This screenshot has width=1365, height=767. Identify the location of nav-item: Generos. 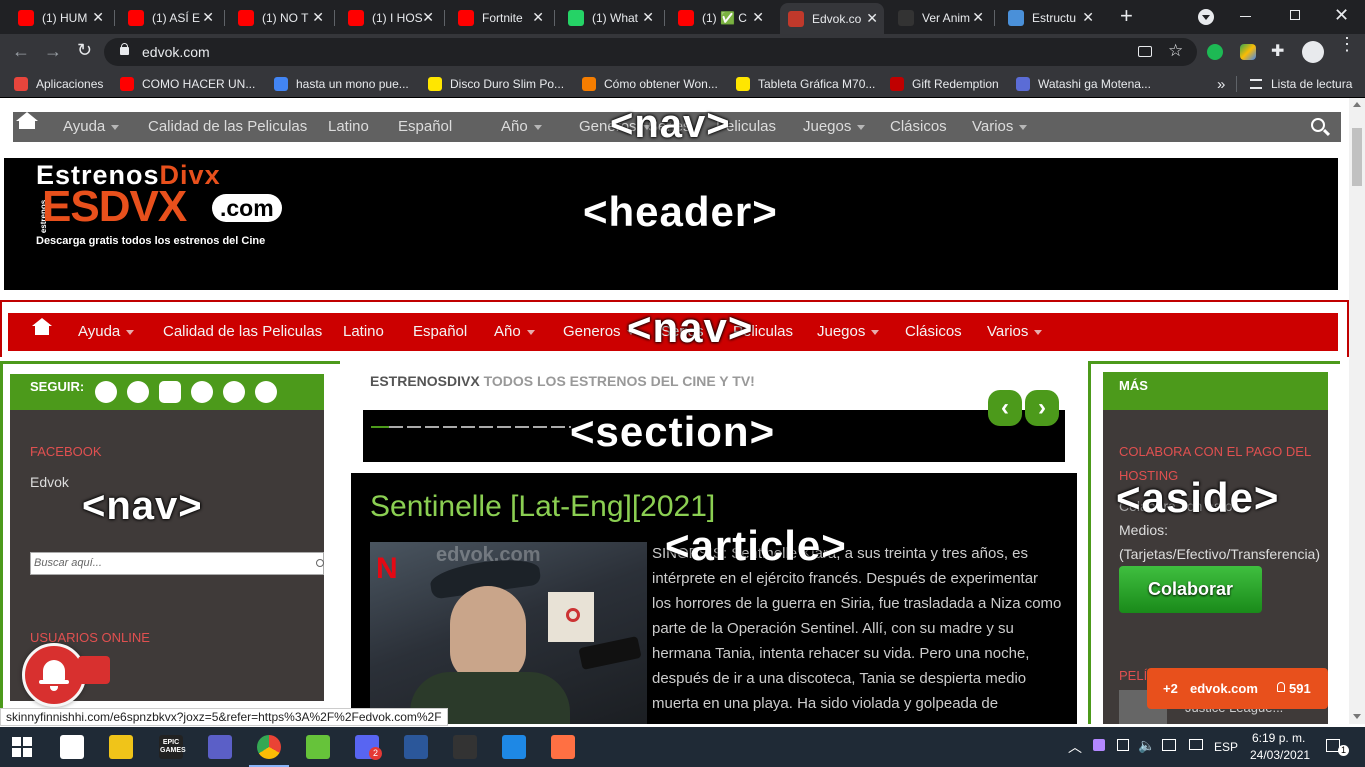
(599, 332).